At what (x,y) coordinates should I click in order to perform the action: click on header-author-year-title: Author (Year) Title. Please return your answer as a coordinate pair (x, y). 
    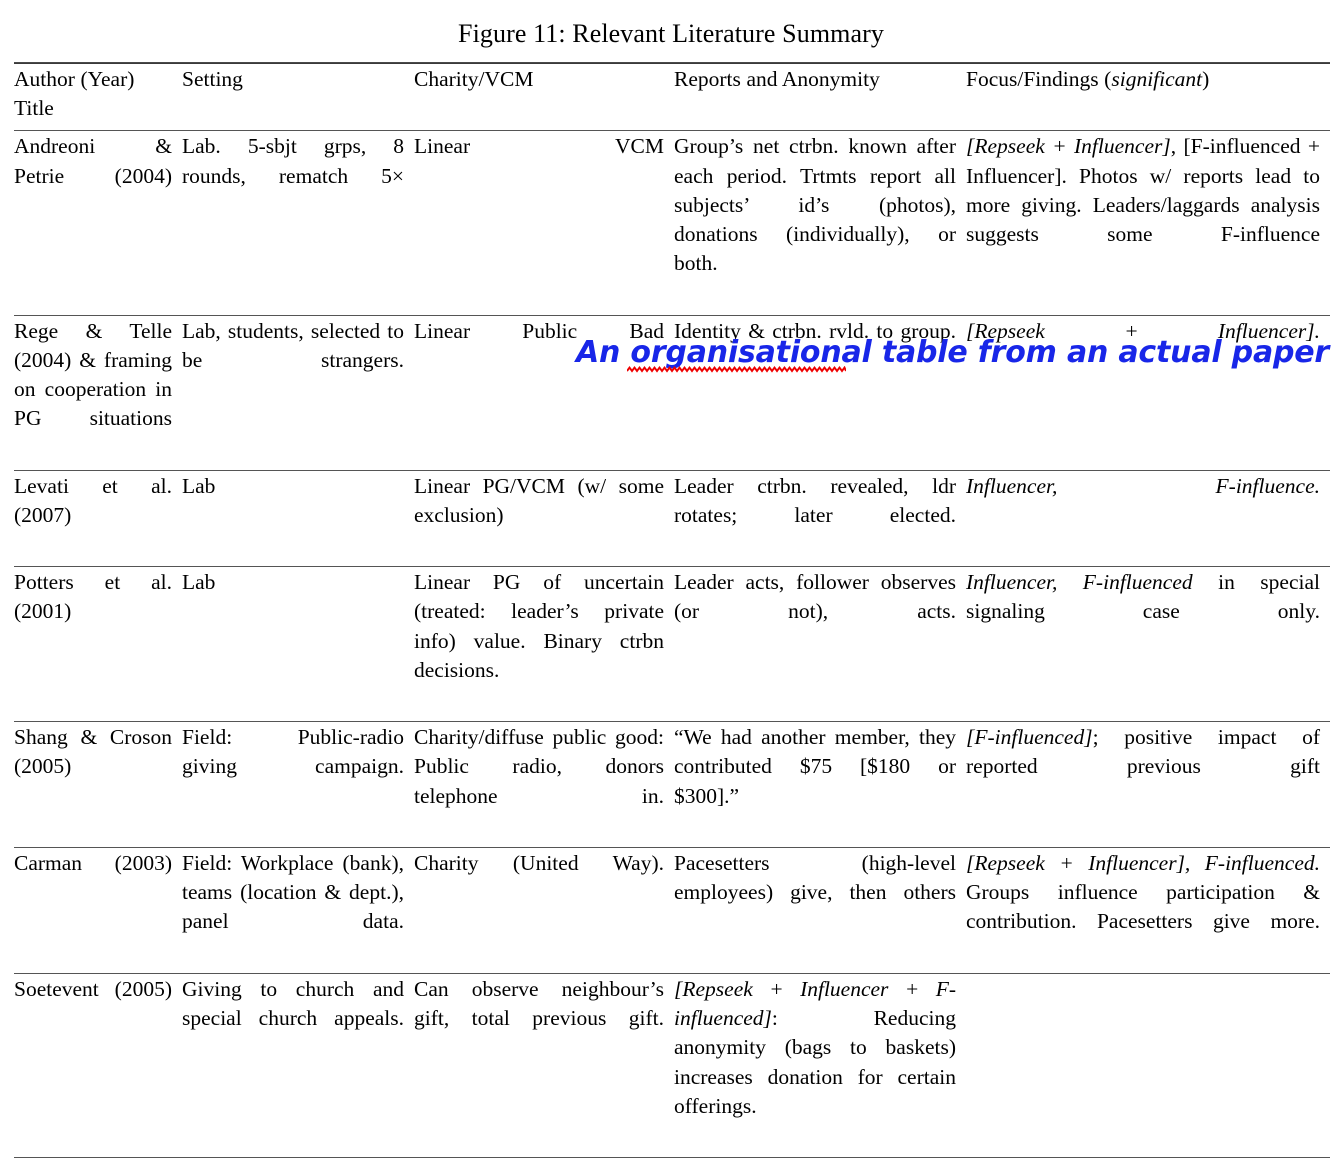
    Looking at the image, I should click on (98, 97).